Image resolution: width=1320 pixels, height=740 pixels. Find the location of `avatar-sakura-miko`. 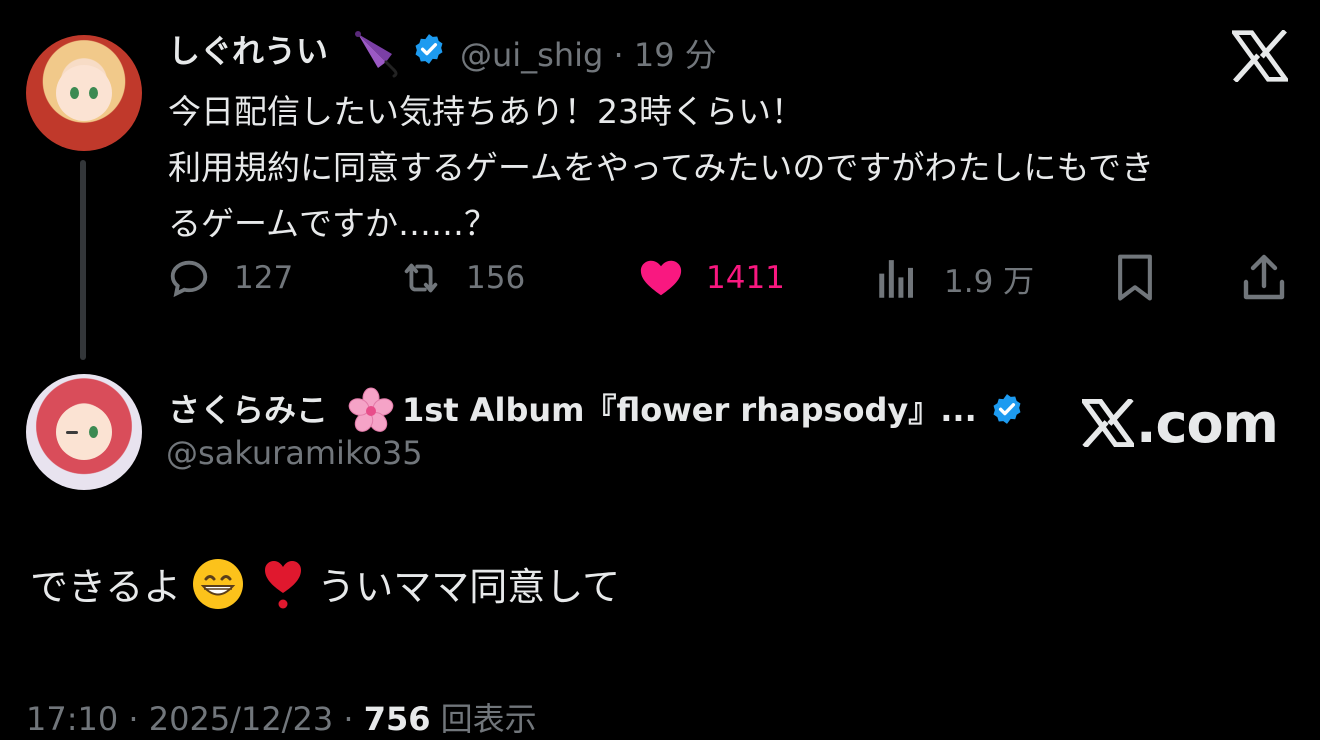

avatar-sakura-miko is located at coordinates (84, 432).